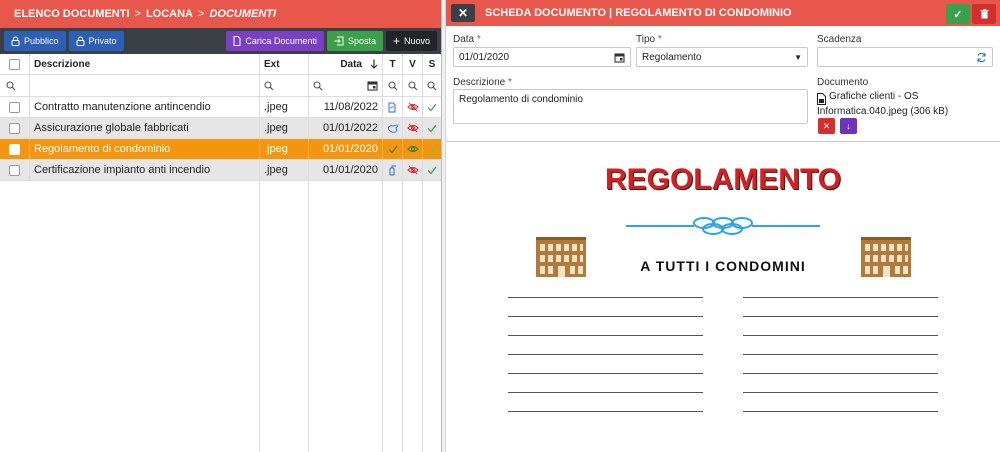 The height and width of the screenshot is (452, 1000). I want to click on filter-v, so click(413, 85).